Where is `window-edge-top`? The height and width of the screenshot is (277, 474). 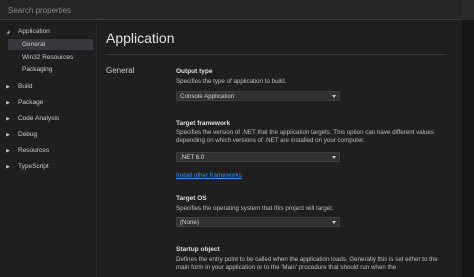
window-edge-top is located at coordinates (468, 10).